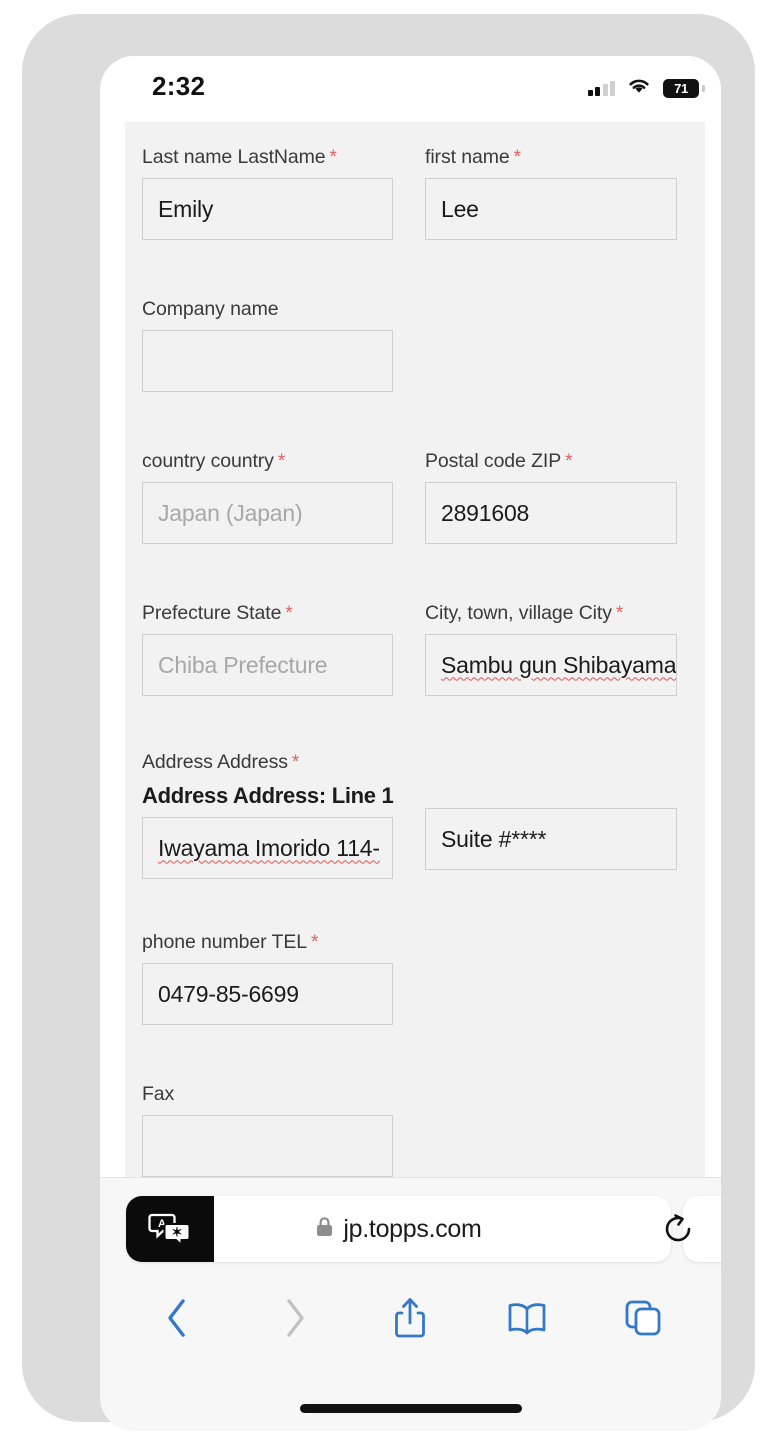 This screenshot has height=1456, width=777. Describe the element at coordinates (639, 88) in the screenshot. I see `wifi-icon` at that location.